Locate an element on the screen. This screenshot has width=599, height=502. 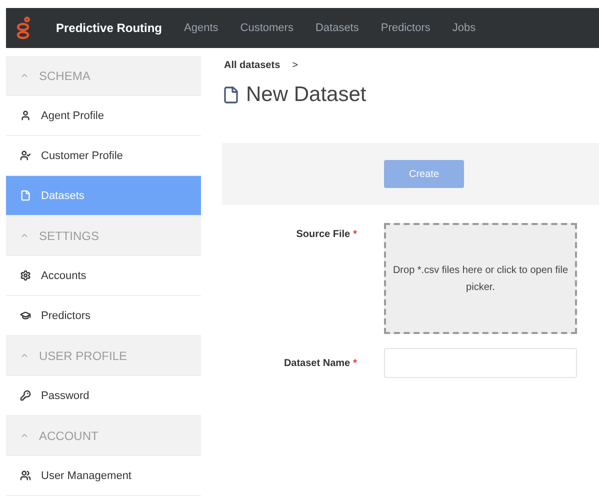
sidebar-item: Datasets is located at coordinates (103, 196).